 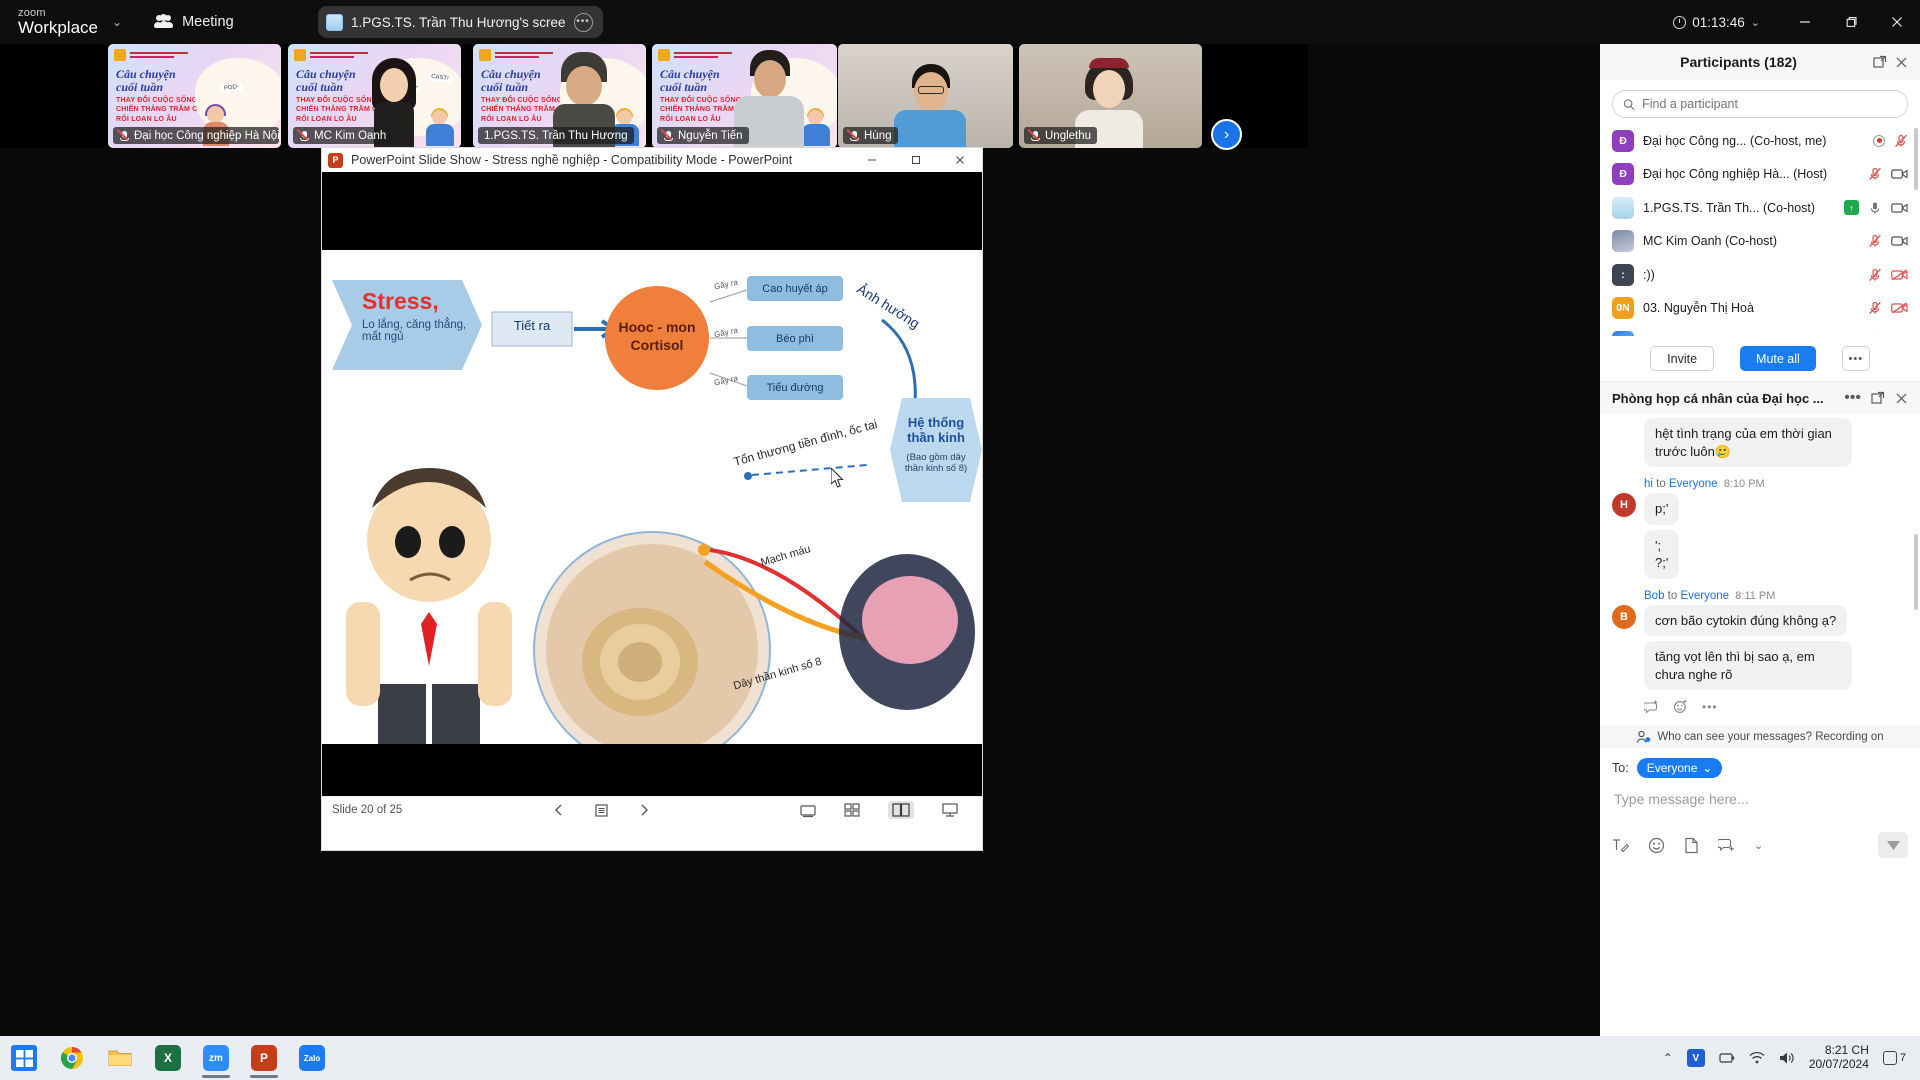 What do you see at coordinates (194, 22) in the screenshot?
I see `meeting-tab: Meeting` at bounding box center [194, 22].